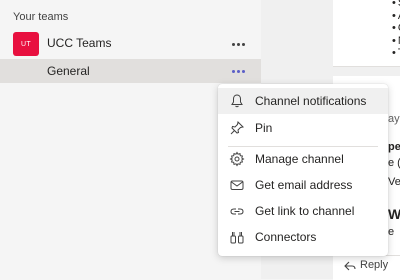  What do you see at coordinates (237, 101) in the screenshot?
I see `bell-icon` at bounding box center [237, 101].